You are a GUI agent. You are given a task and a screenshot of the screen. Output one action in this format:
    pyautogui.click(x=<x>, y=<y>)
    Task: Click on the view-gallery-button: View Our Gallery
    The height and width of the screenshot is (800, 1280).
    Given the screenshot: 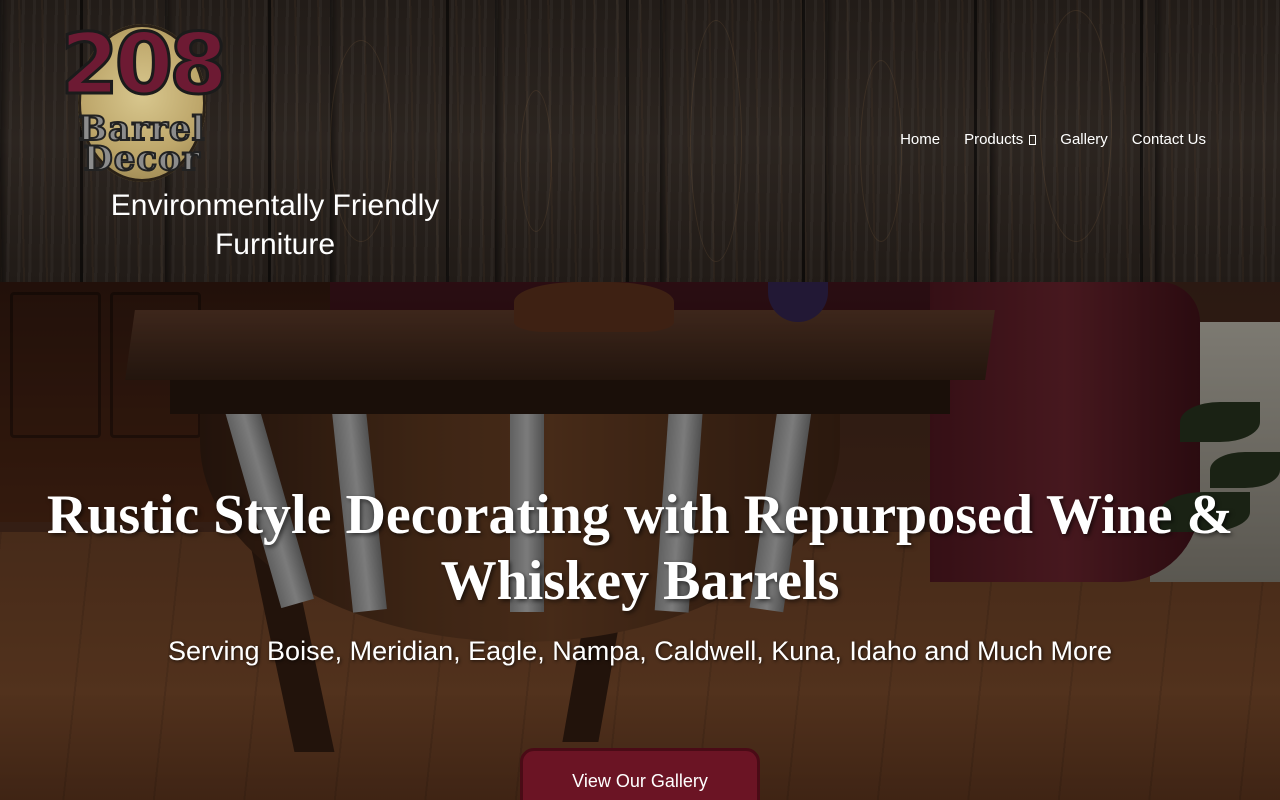 What is the action you would take?
    pyautogui.click(x=640, y=774)
    